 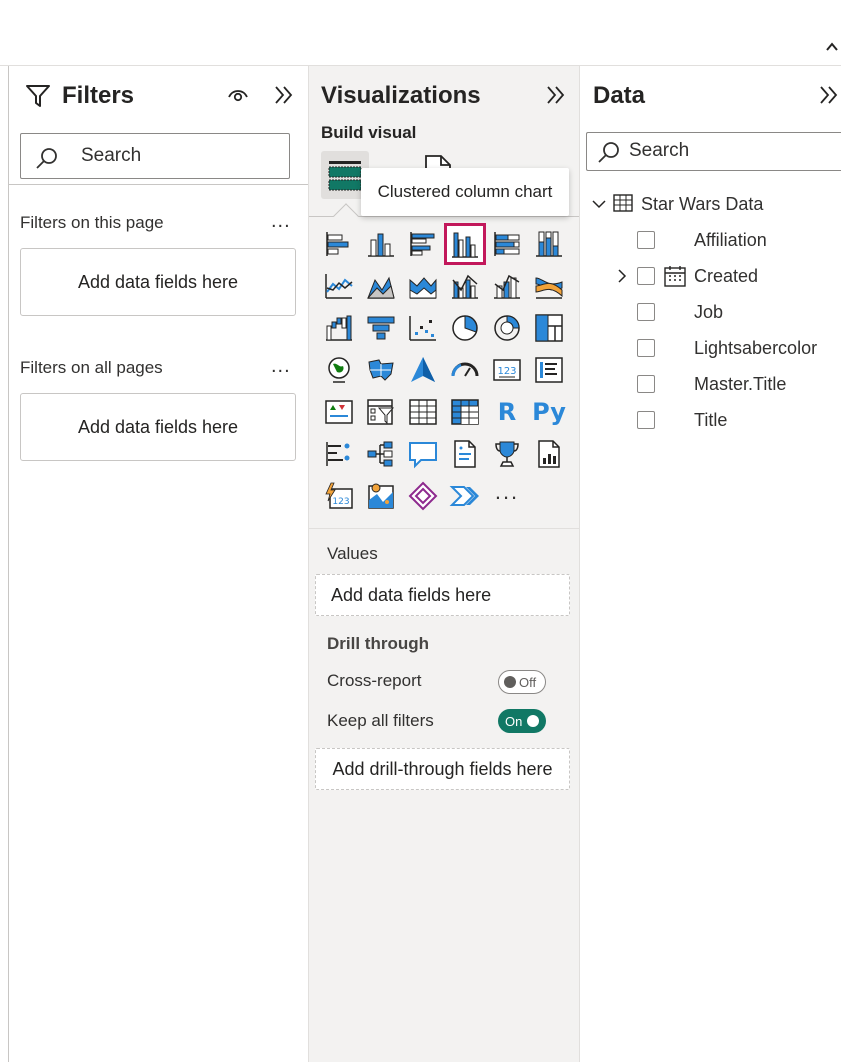 I want to click on field-name: Job, so click(x=708, y=312).